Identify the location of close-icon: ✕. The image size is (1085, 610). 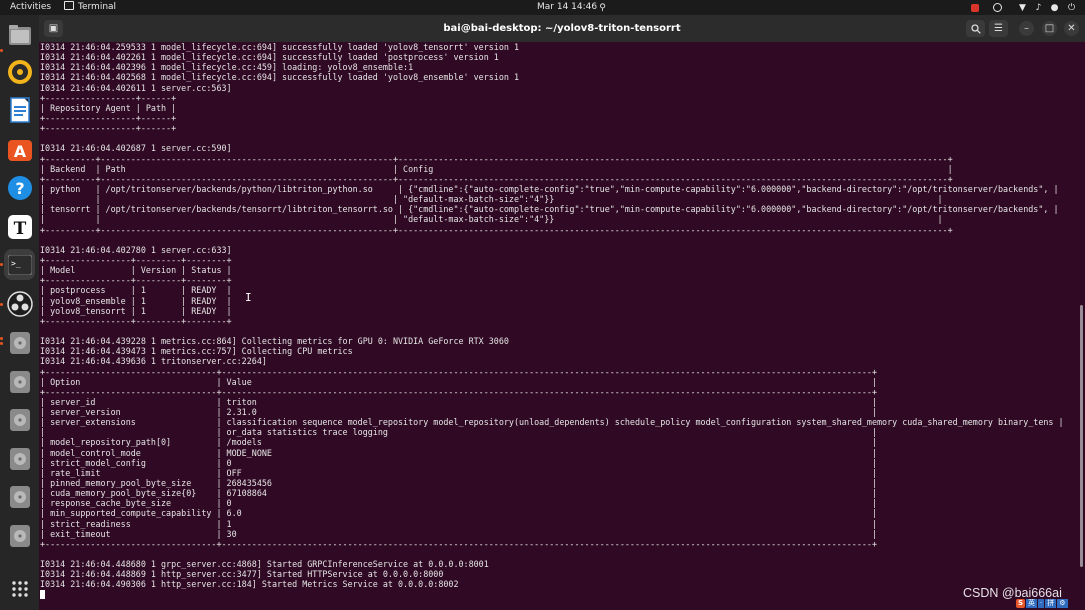
(1071, 28).